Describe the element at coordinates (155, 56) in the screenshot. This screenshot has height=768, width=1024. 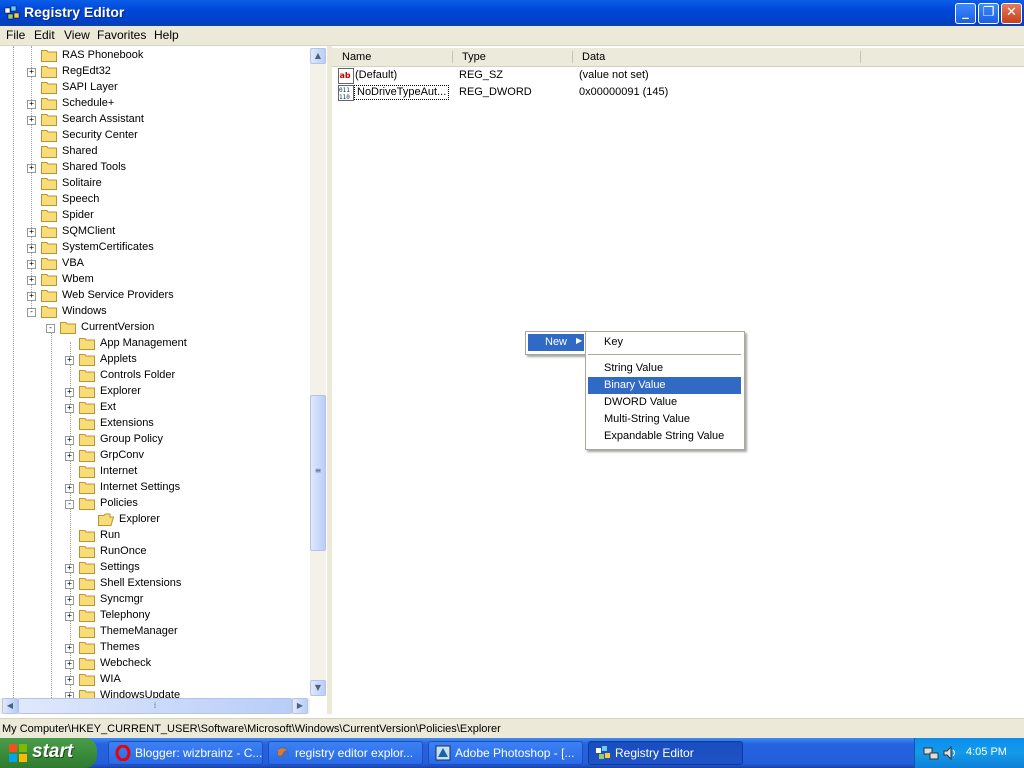
I see `tree-node: RAS Phonebook` at that location.